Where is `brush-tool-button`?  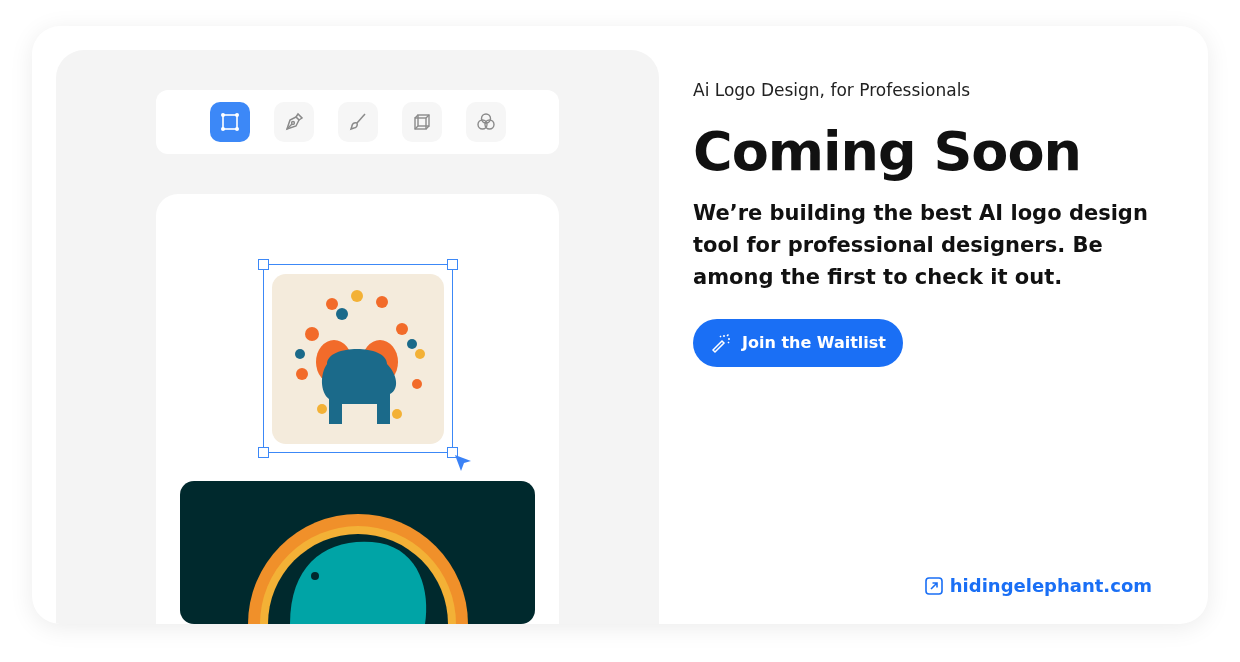 brush-tool-button is located at coordinates (357, 122).